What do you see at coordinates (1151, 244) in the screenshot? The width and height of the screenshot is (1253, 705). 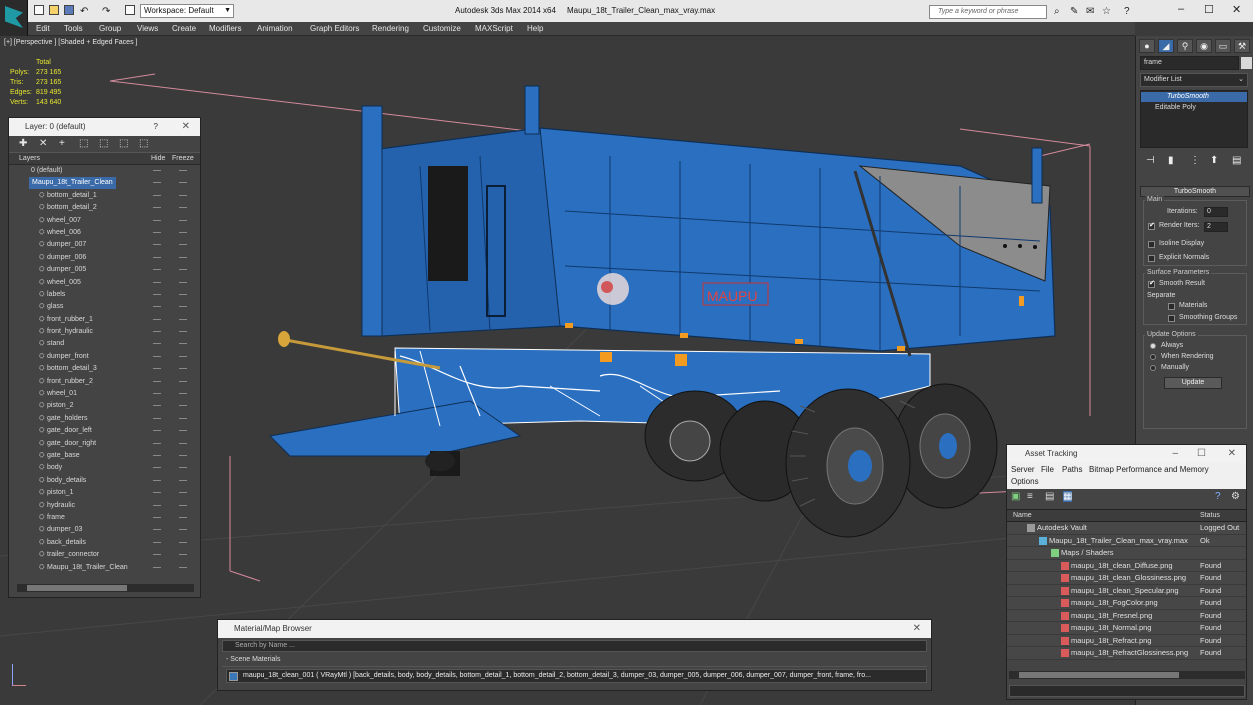 I see `isoline-display-checkbox` at bounding box center [1151, 244].